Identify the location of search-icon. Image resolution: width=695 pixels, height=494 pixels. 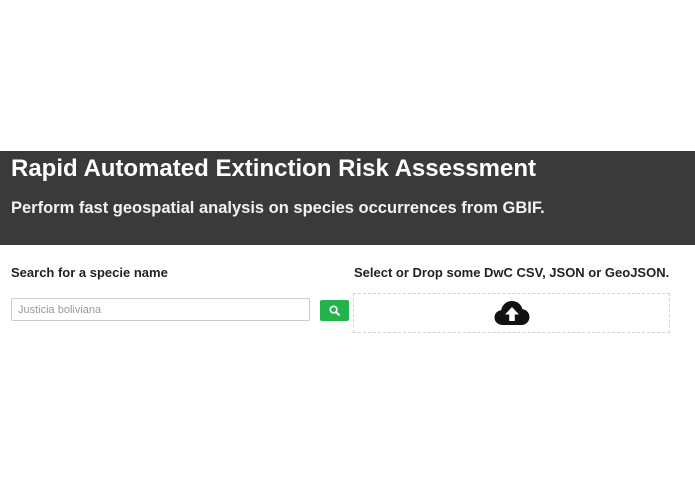
(334, 310).